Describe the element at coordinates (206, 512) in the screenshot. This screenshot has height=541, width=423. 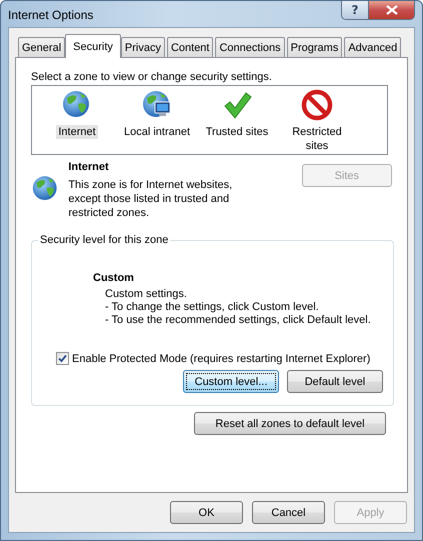
I see `dialog-button: OK` at that location.